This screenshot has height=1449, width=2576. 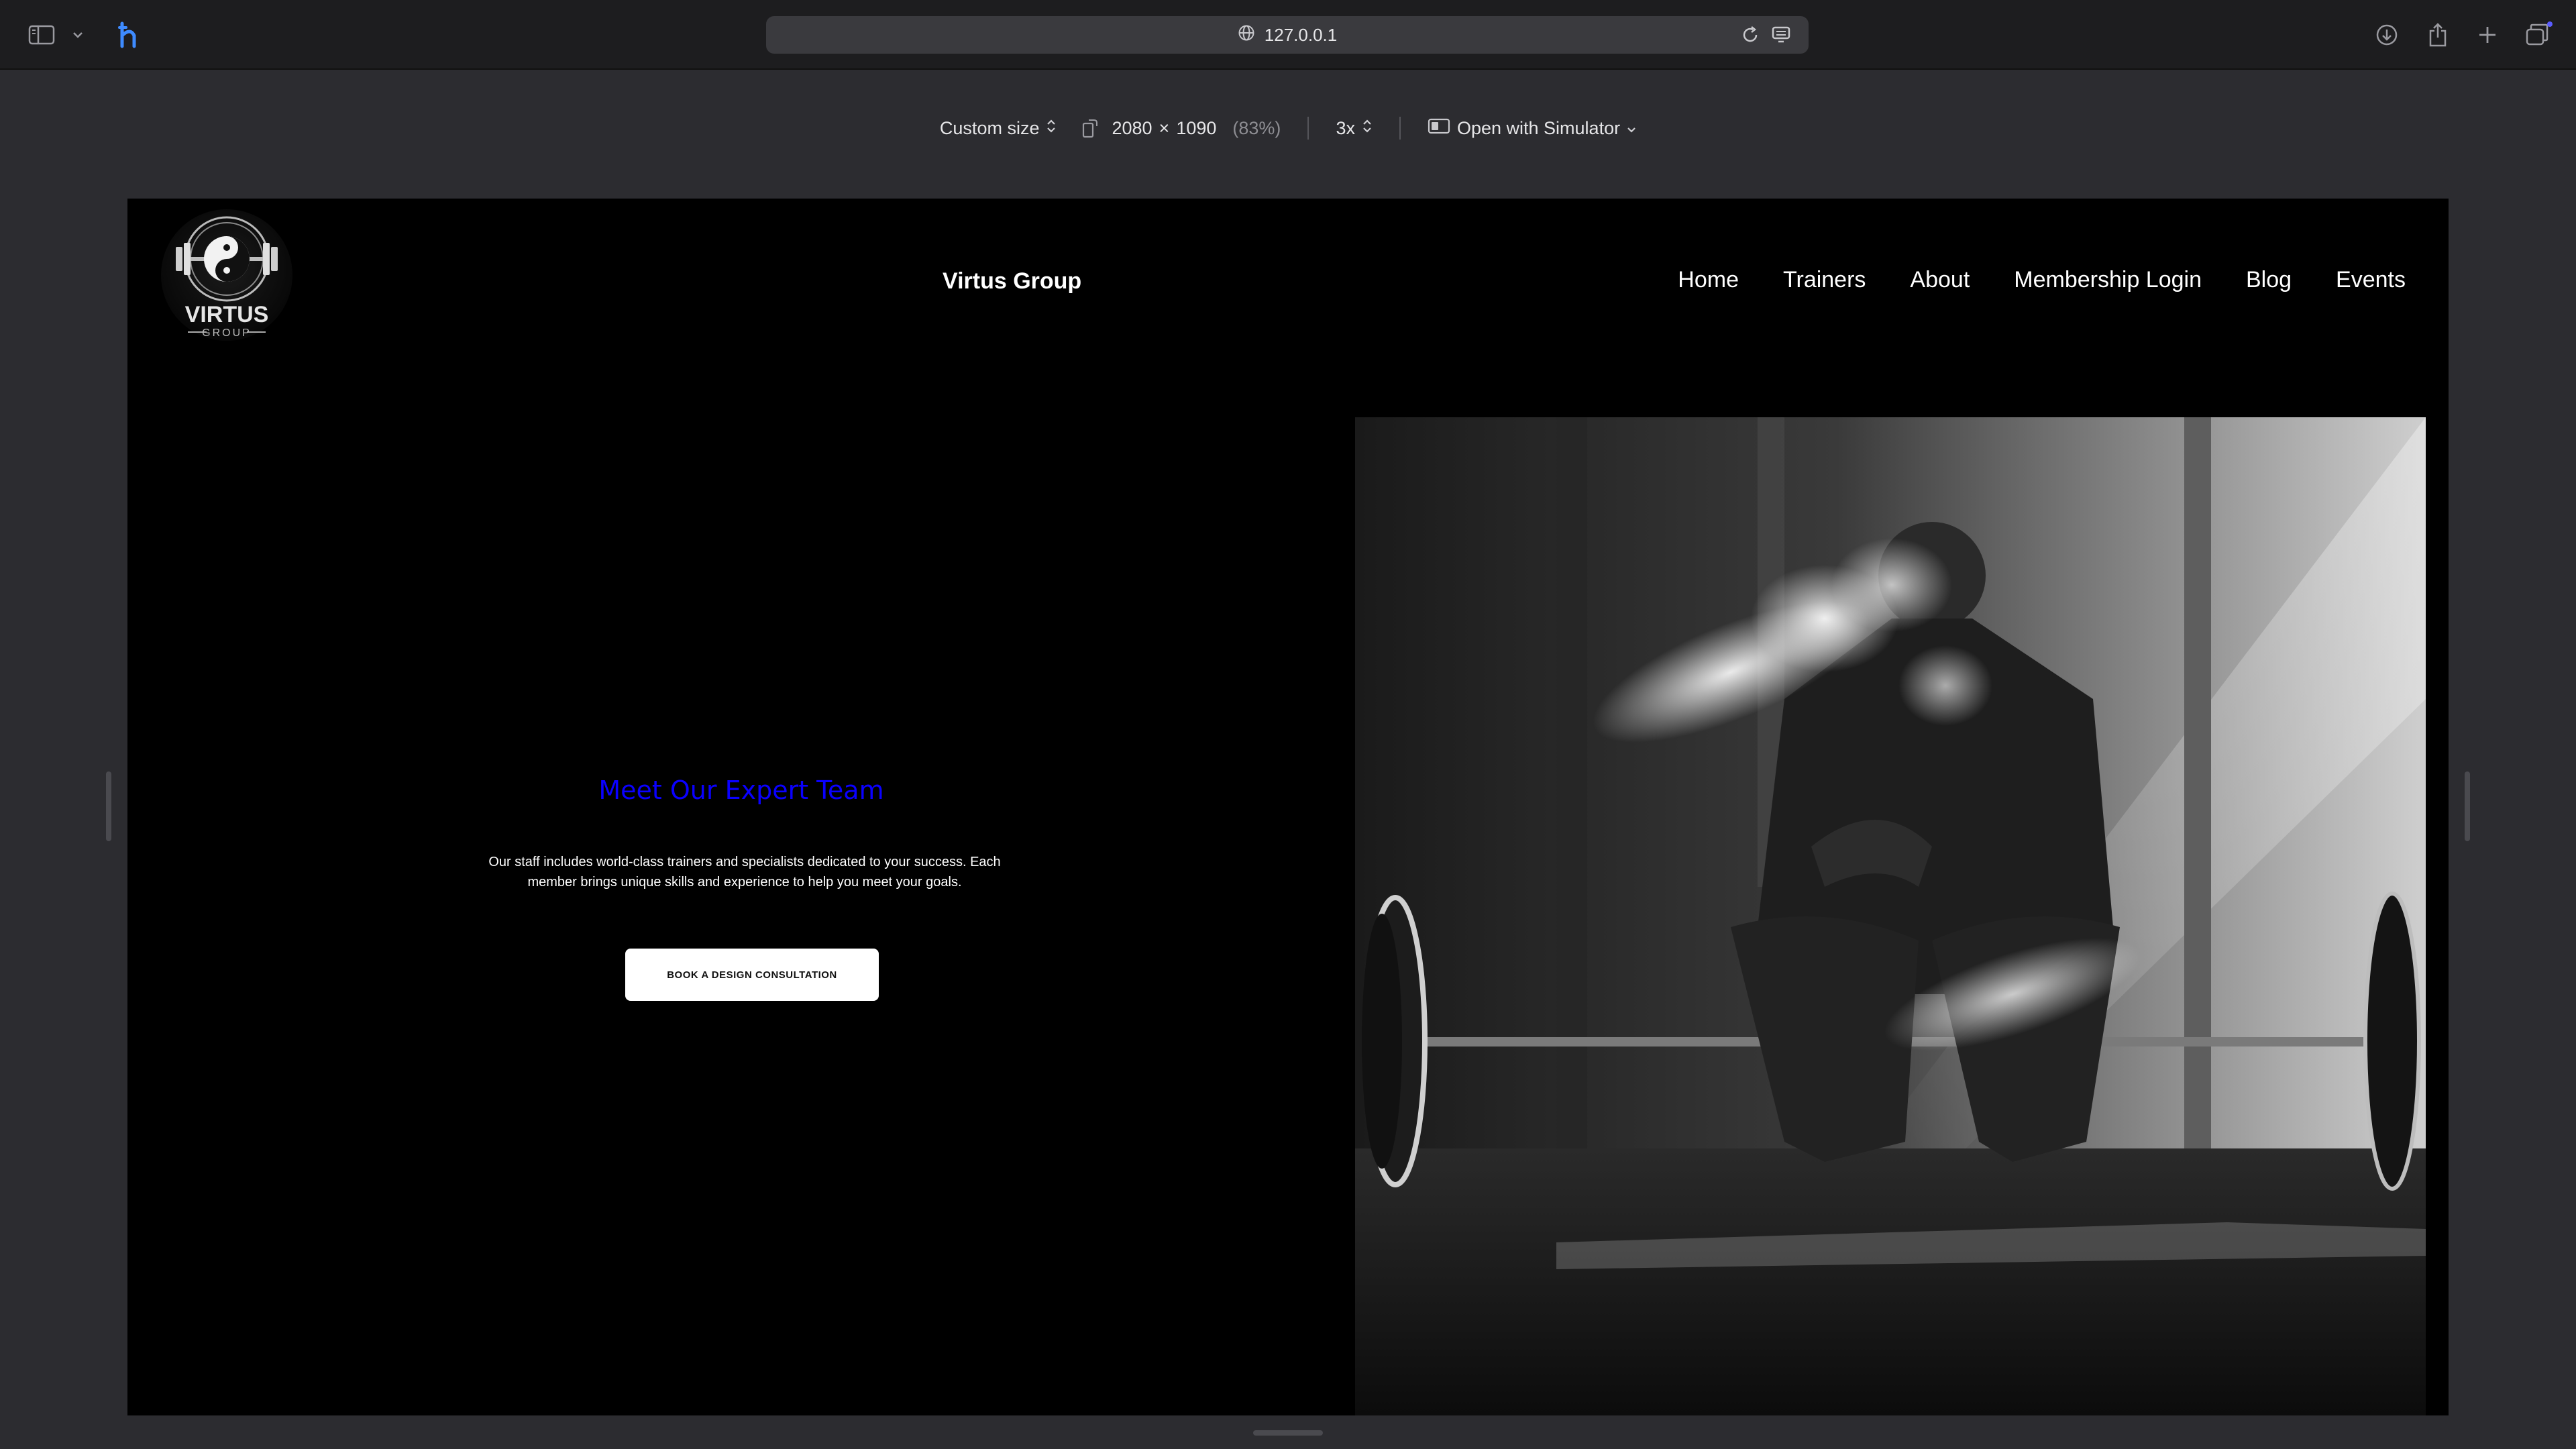 I want to click on nav-trainers: Trainers, so click(x=1824, y=280).